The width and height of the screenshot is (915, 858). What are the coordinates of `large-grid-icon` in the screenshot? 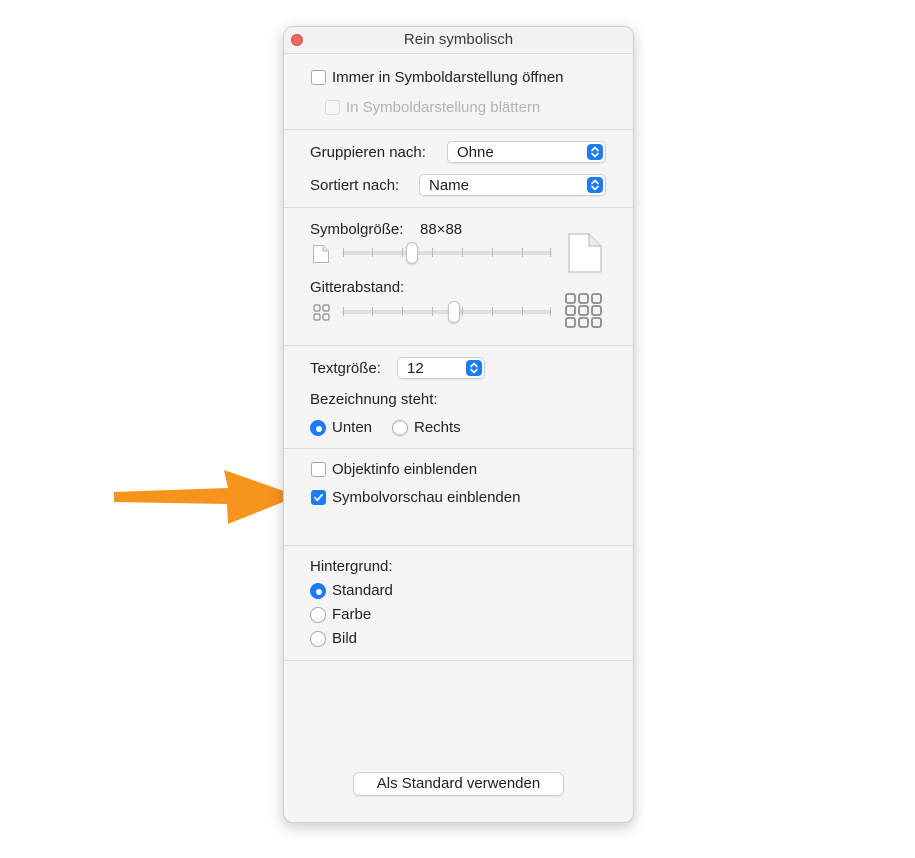 It's located at (583, 310).